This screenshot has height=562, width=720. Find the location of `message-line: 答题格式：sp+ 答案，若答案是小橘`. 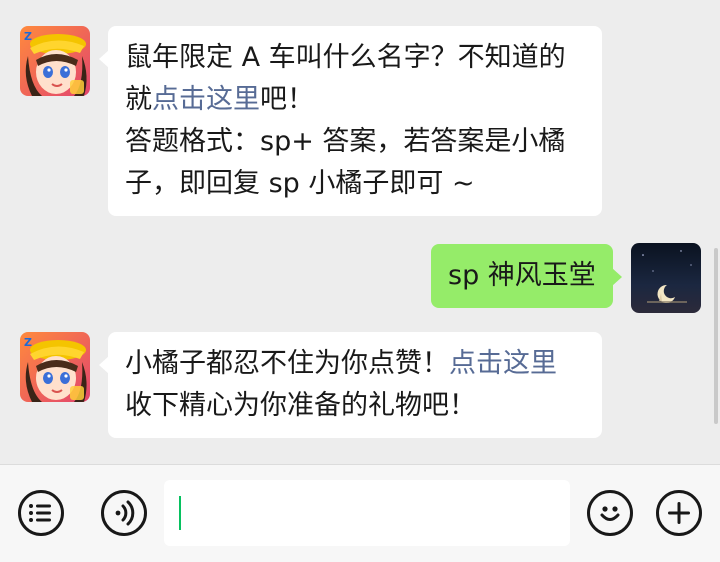

message-line: 答题格式：sp+ 答案，若答案是小橘 is located at coordinates (355, 142).